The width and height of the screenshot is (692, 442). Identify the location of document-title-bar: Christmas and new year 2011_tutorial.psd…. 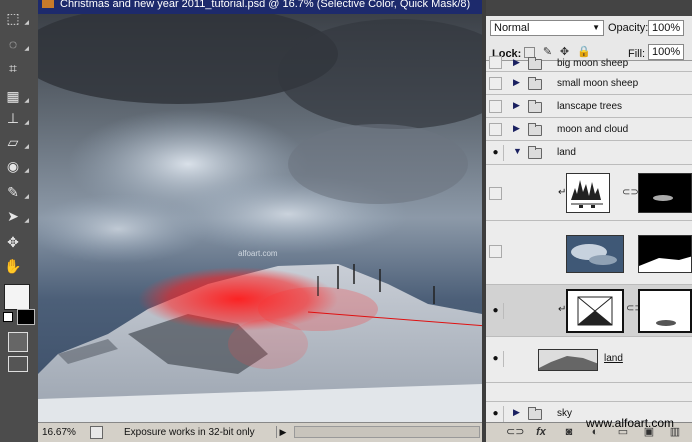
(260, 7).